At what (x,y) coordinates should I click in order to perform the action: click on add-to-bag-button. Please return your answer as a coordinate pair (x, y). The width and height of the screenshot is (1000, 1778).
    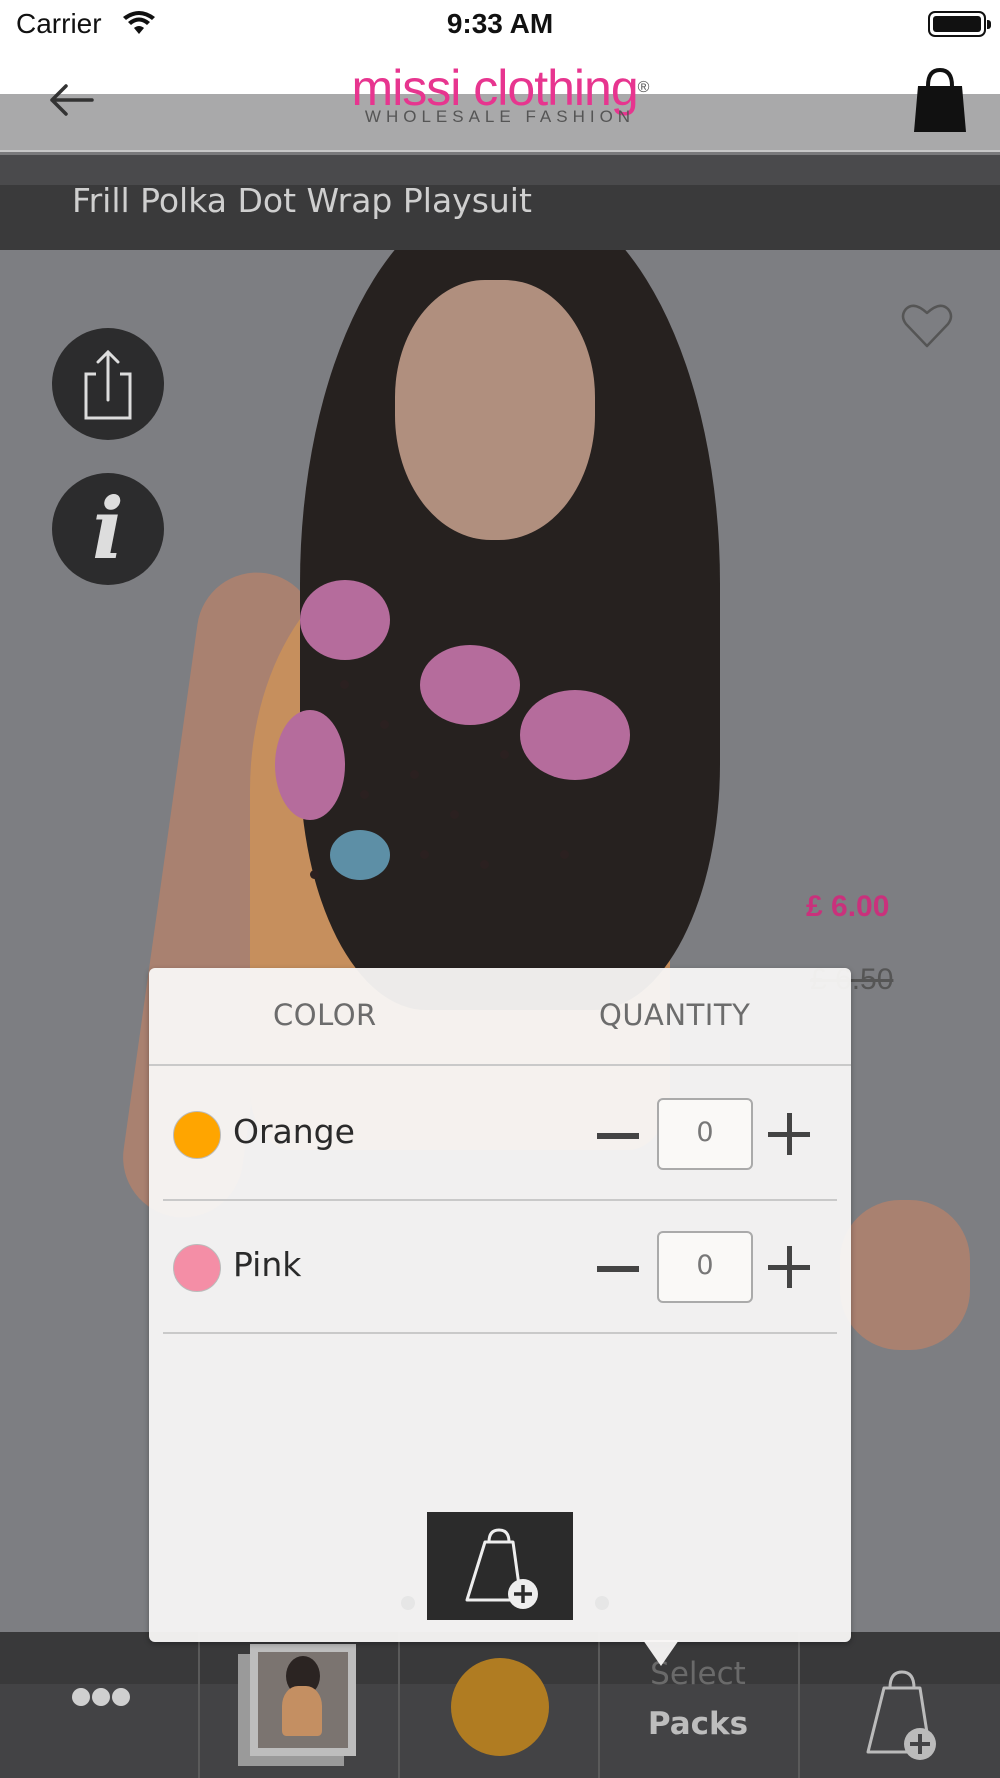
    Looking at the image, I should click on (500, 1566).